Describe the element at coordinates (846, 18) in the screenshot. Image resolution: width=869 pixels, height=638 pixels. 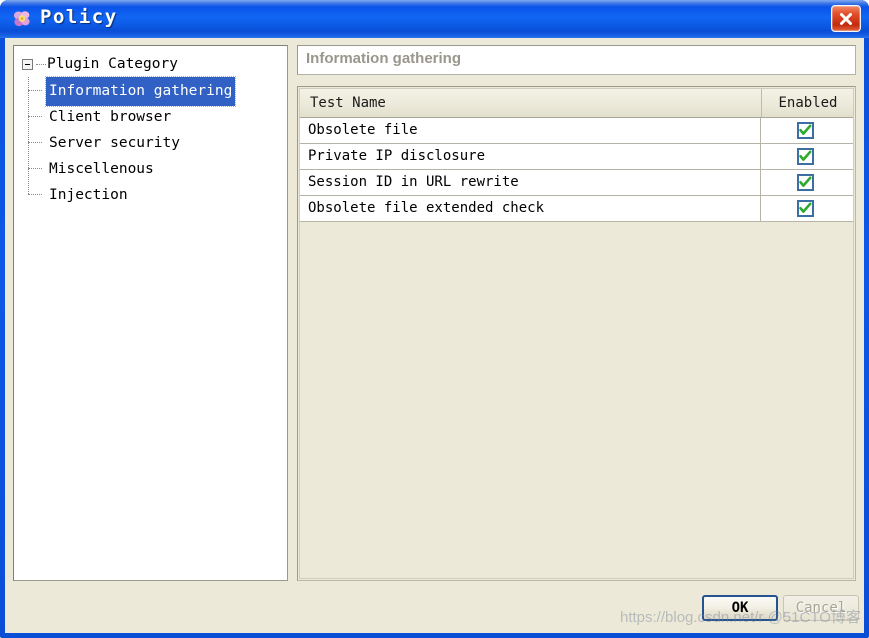
I see `close-icon` at that location.